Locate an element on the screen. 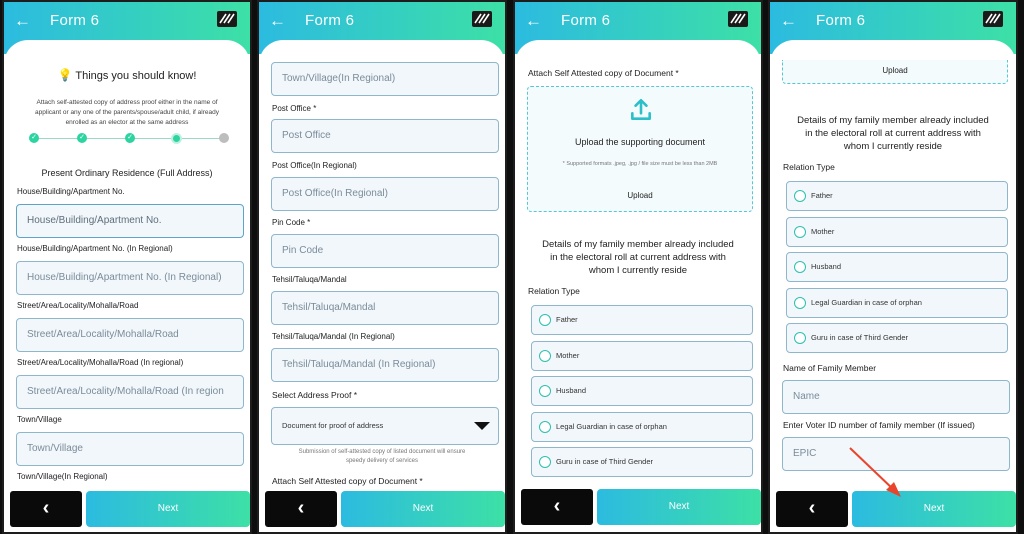  lightbulb-icon: 💡 is located at coordinates (65, 75).